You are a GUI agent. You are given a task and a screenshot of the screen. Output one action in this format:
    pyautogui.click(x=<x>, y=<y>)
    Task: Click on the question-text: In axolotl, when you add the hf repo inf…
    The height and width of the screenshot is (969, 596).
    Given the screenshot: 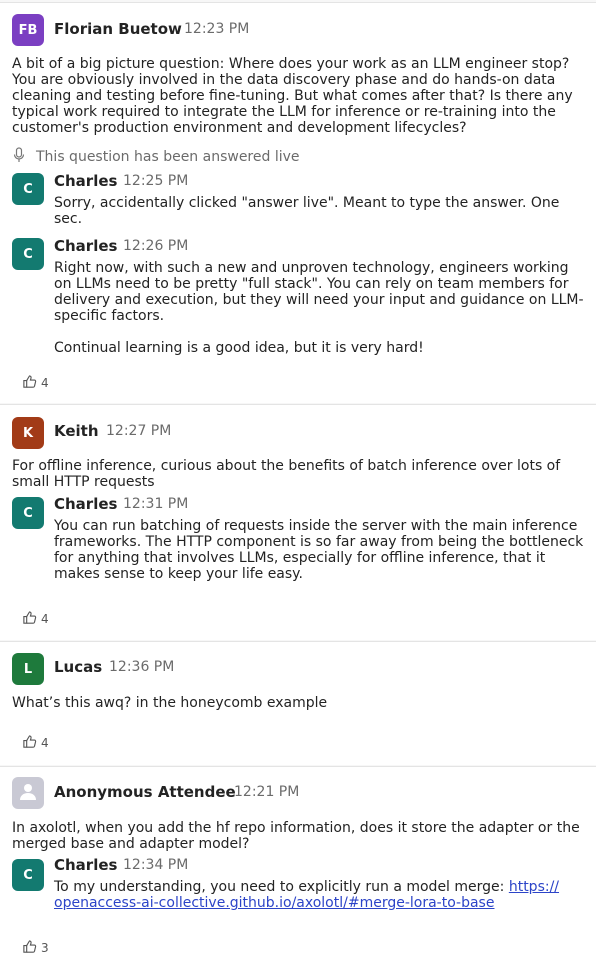 What is the action you would take?
    pyautogui.click(x=296, y=836)
    